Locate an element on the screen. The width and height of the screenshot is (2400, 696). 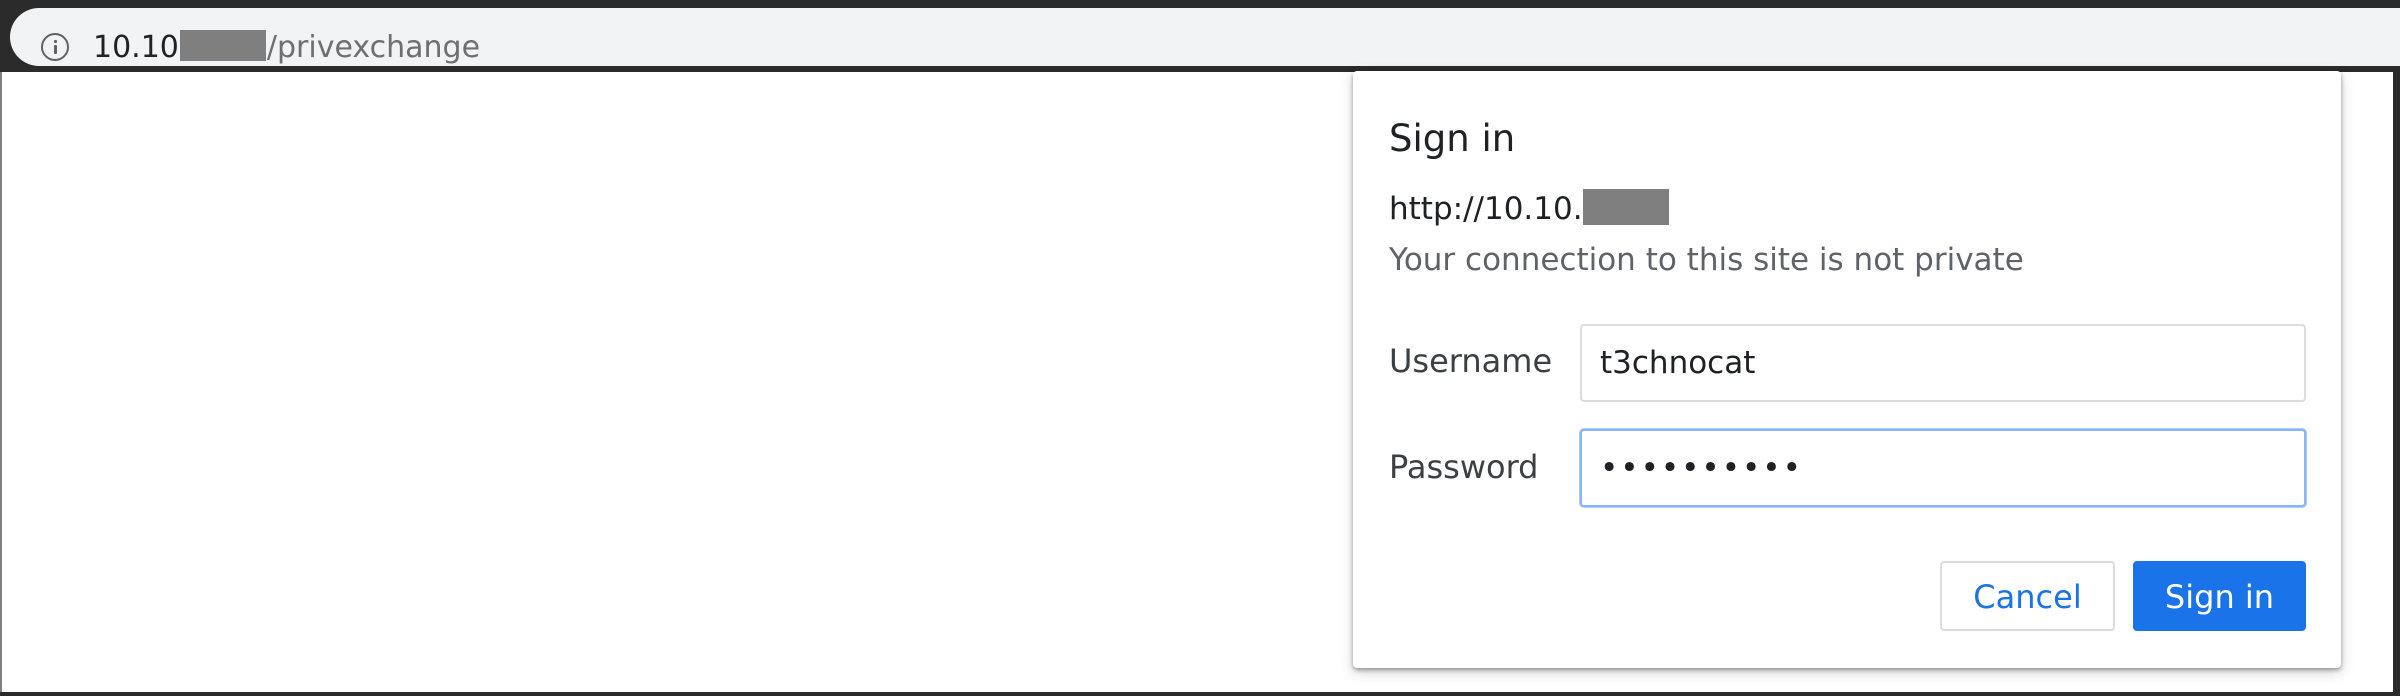
dialog-title: Sign in is located at coordinates (1452, 138).